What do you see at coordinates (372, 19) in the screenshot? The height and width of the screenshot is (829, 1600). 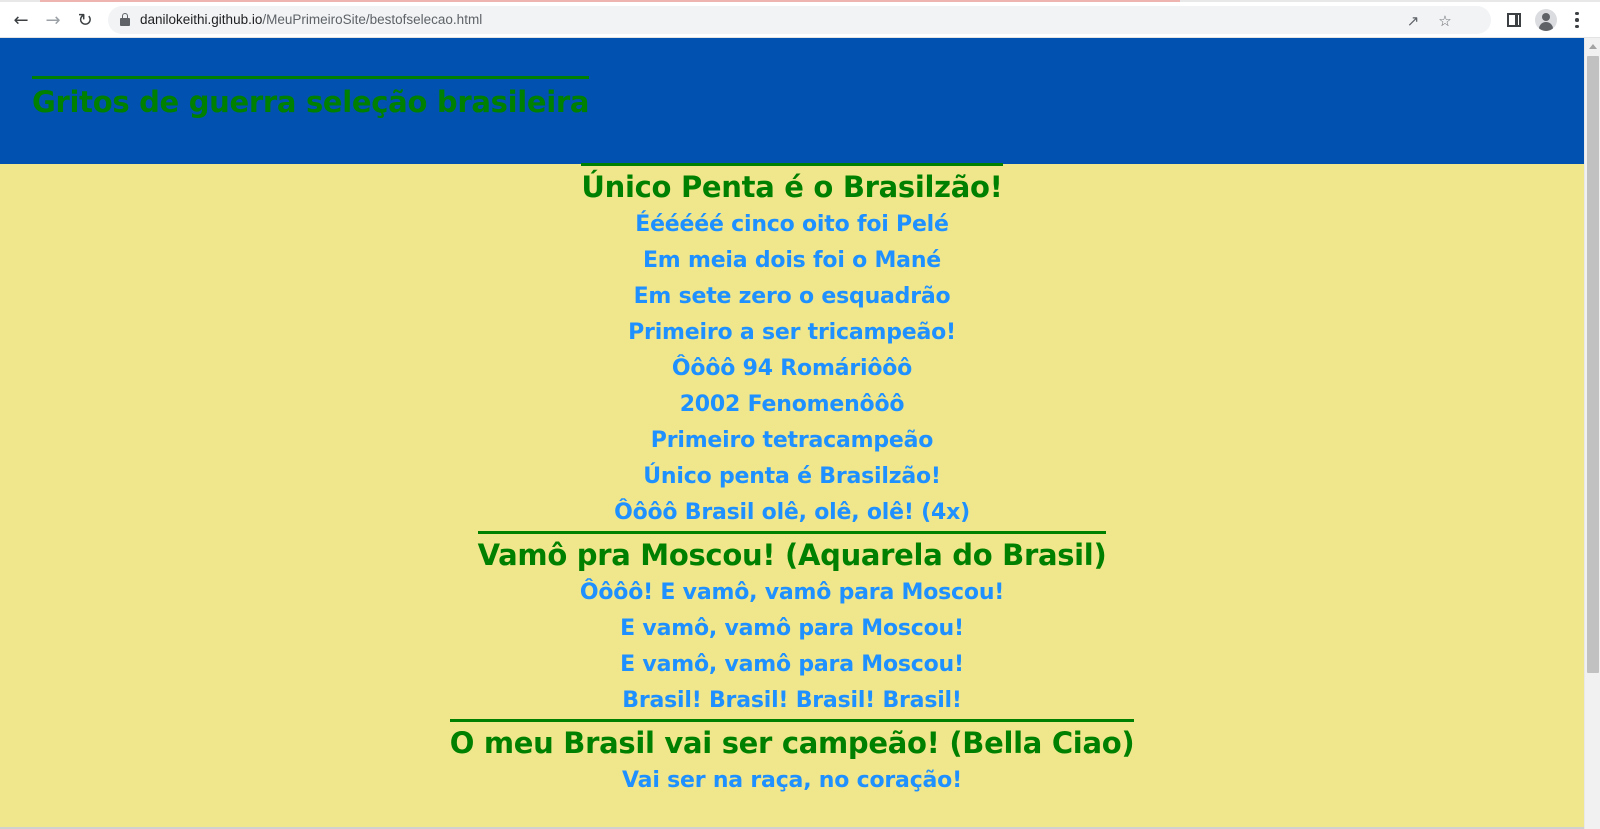 I see `url-path: /MeuPrimeiroSite/bestofselecao.html` at bounding box center [372, 19].